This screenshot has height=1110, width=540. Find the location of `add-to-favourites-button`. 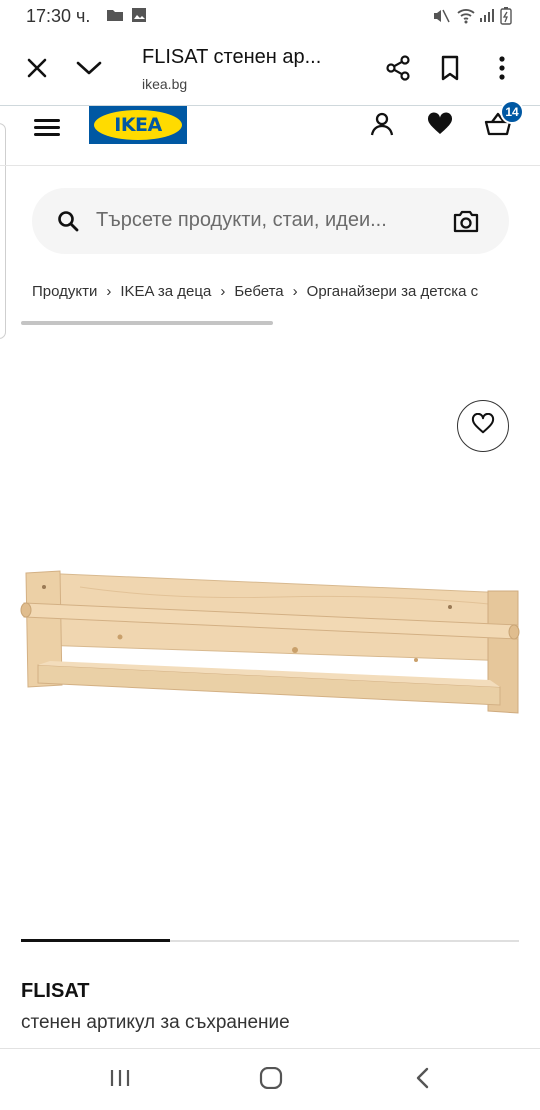

add-to-favourites-button is located at coordinates (483, 426).